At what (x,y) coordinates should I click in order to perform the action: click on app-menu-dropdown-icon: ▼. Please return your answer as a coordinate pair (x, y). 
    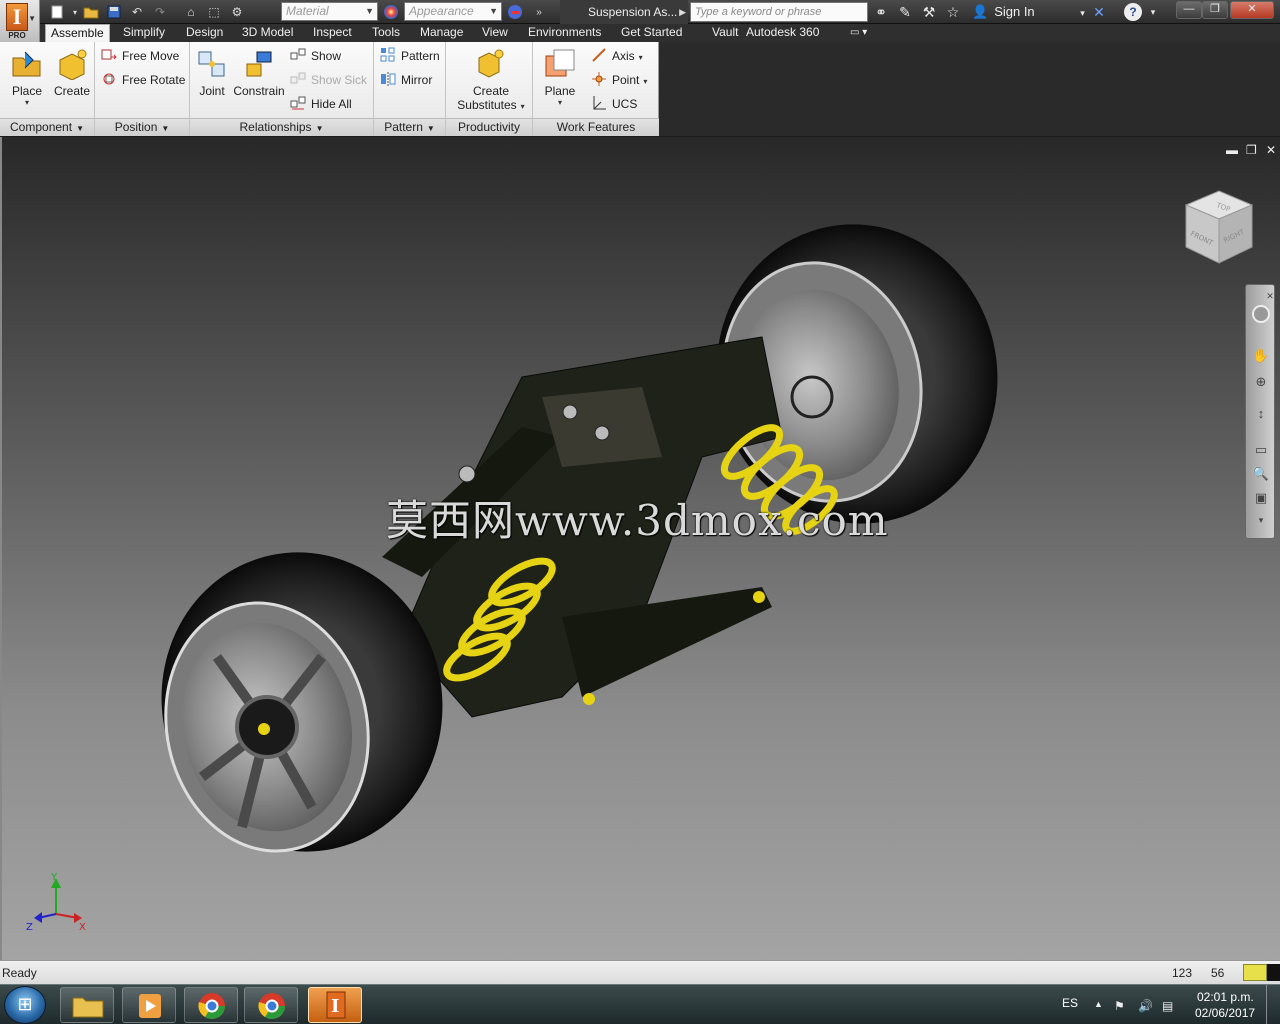
    Looking at the image, I should click on (32, 18).